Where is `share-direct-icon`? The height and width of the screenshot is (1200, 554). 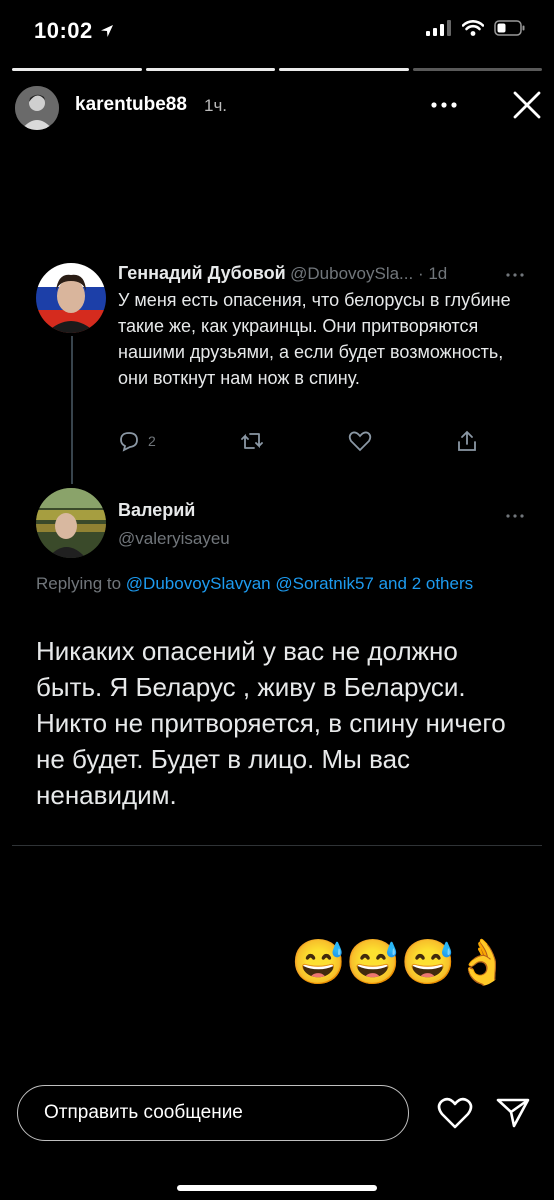 share-direct-icon is located at coordinates (513, 1115).